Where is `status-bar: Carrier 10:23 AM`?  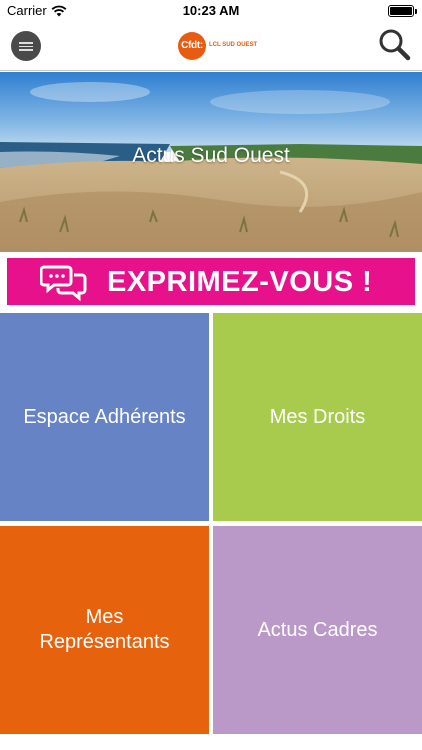
status-bar: Carrier 10:23 AM is located at coordinates (211, 11).